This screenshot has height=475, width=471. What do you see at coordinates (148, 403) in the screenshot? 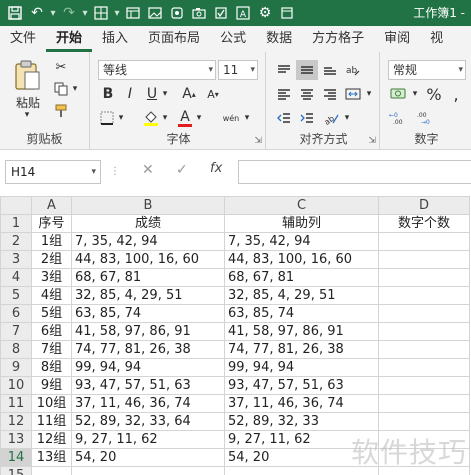
I see `cell-b: 37, 11, 46, 36, 74` at bounding box center [148, 403].